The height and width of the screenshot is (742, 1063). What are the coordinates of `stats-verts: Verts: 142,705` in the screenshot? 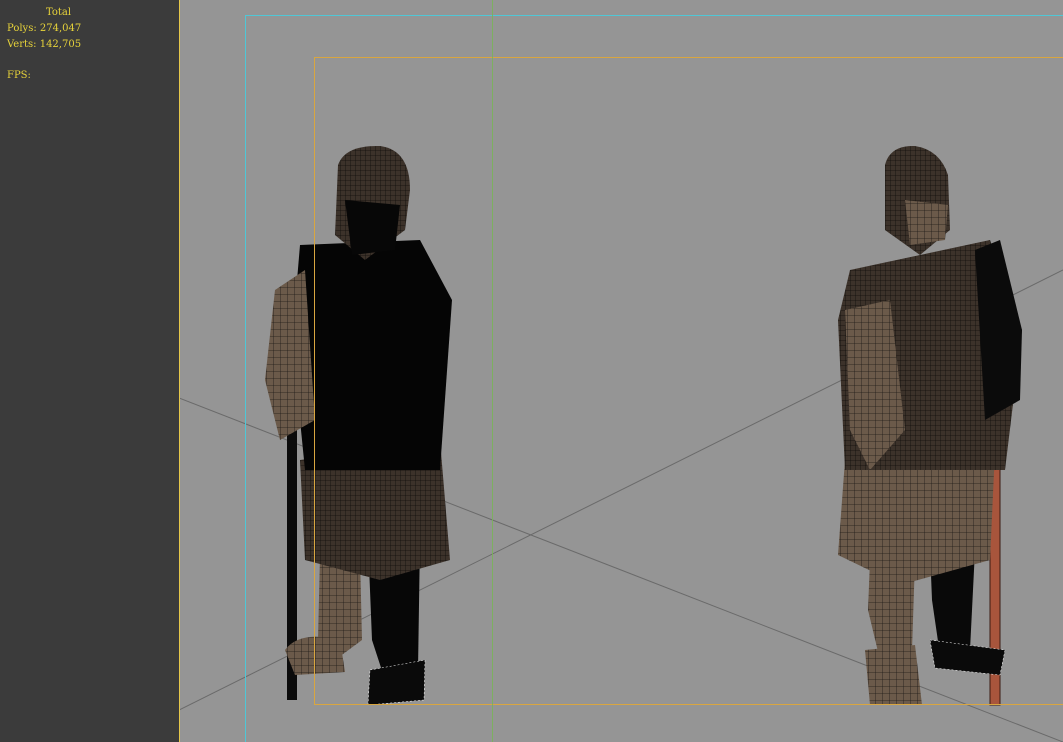 It's located at (44, 44).